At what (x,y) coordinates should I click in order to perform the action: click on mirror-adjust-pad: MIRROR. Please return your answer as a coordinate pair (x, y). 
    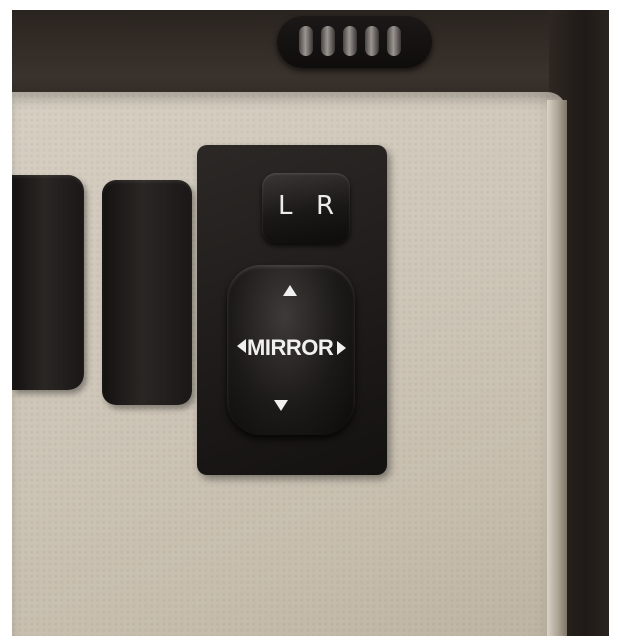
    Looking at the image, I should click on (291, 350).